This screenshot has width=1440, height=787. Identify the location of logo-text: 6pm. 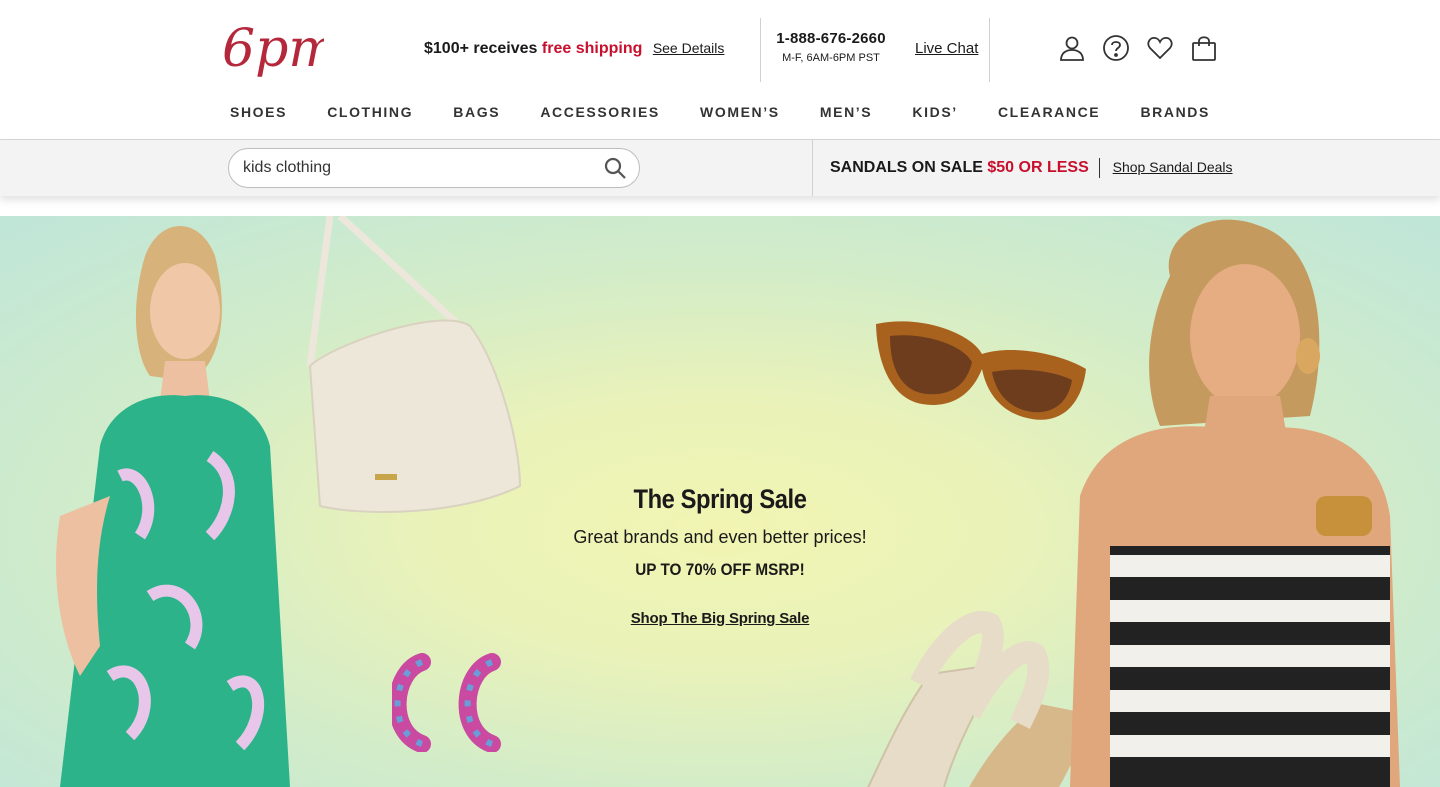
(273, 49).